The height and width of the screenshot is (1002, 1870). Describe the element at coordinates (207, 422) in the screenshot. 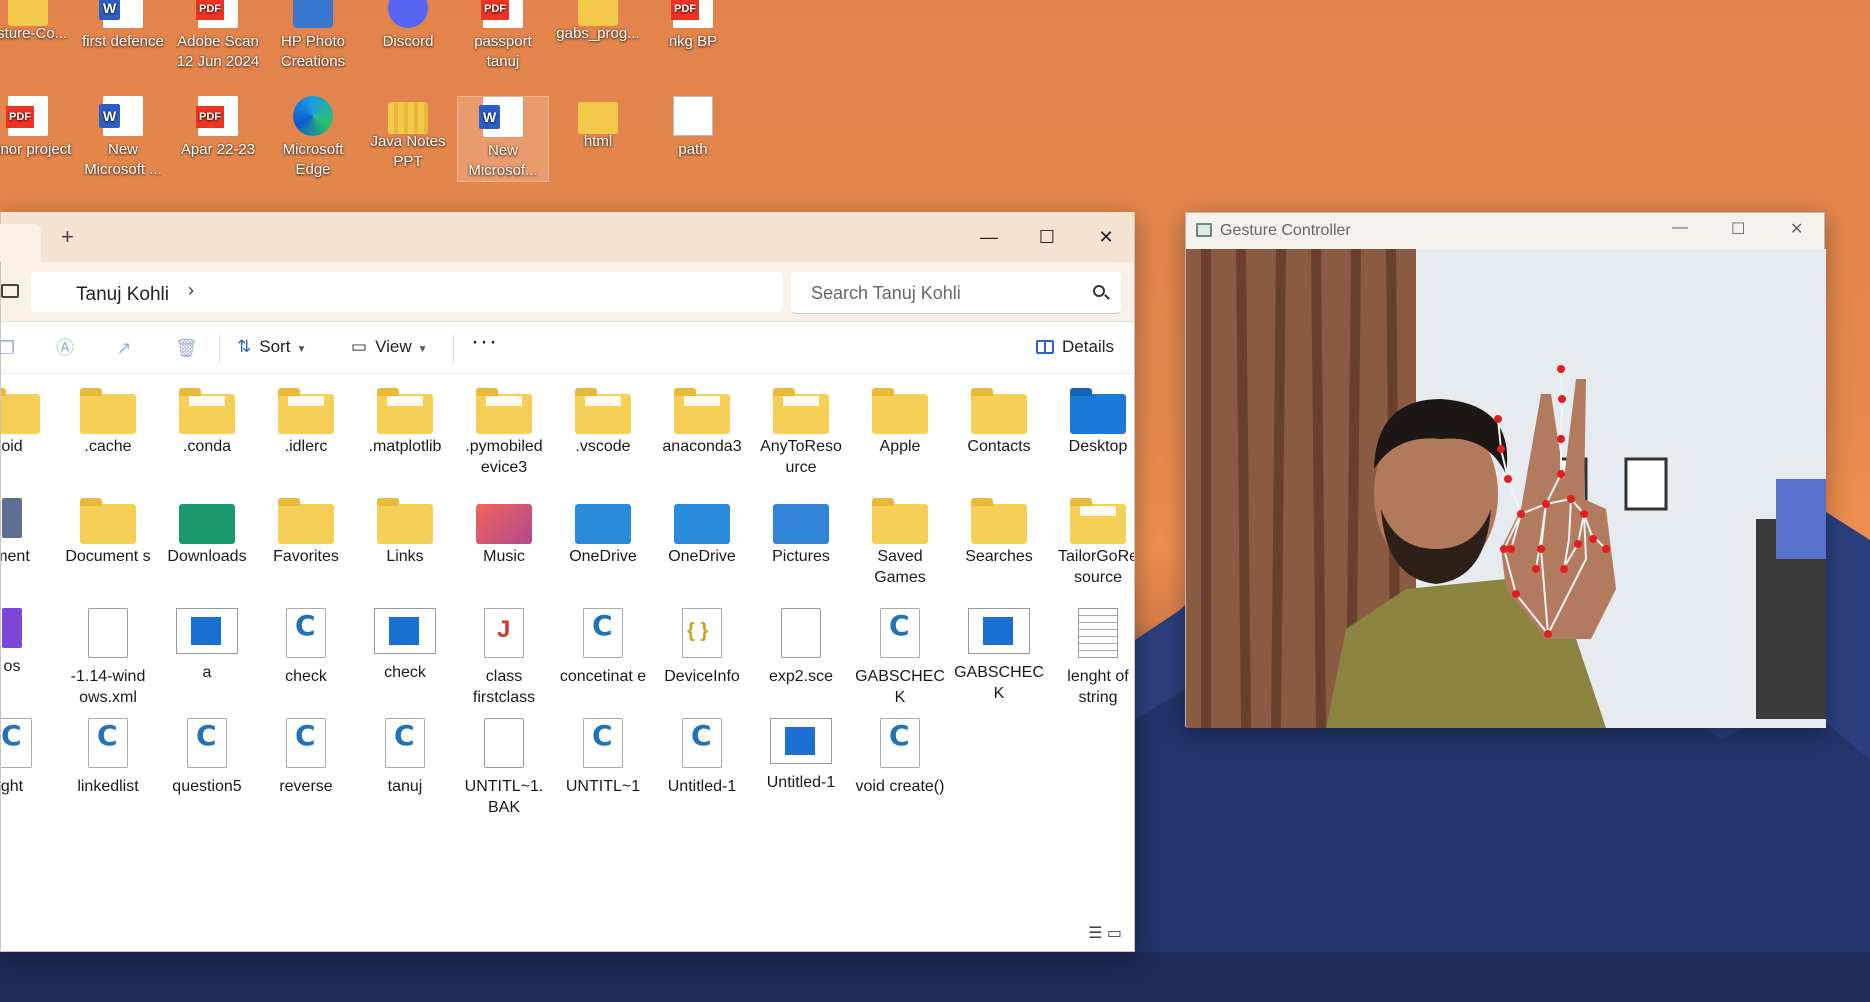

I see `file-item: .conda` at that location.